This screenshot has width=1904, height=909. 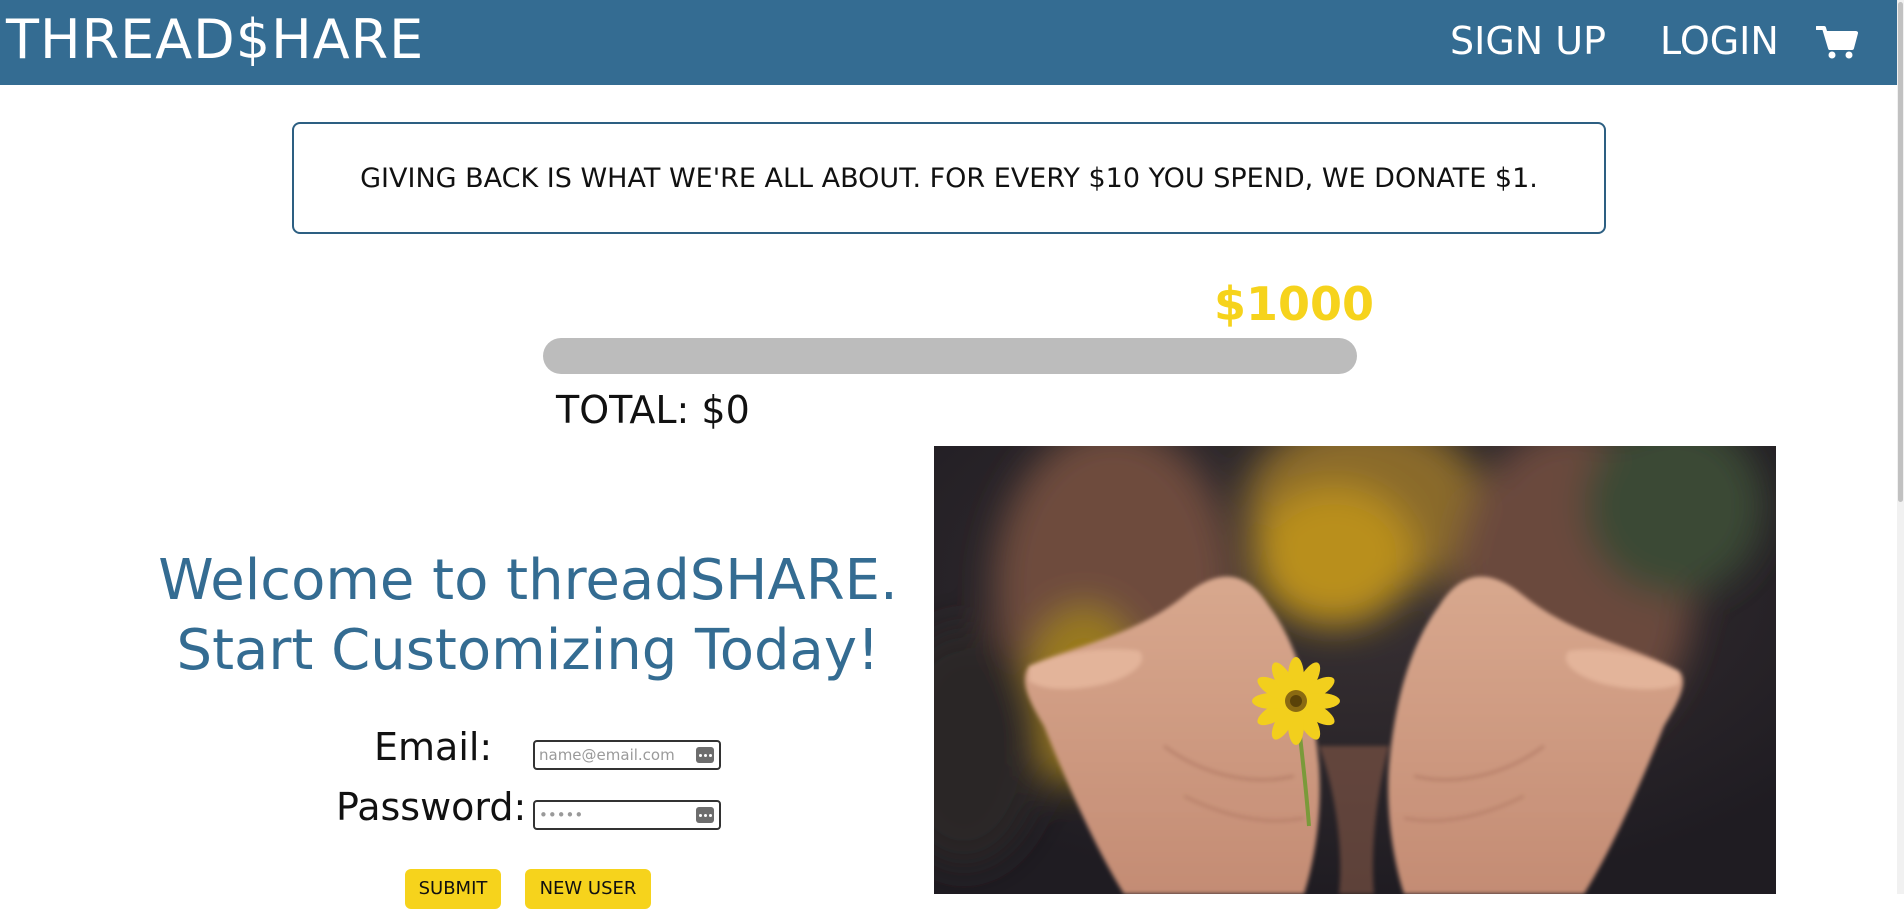 I want to click on password-label: Password:, so click(x=431, y=807).